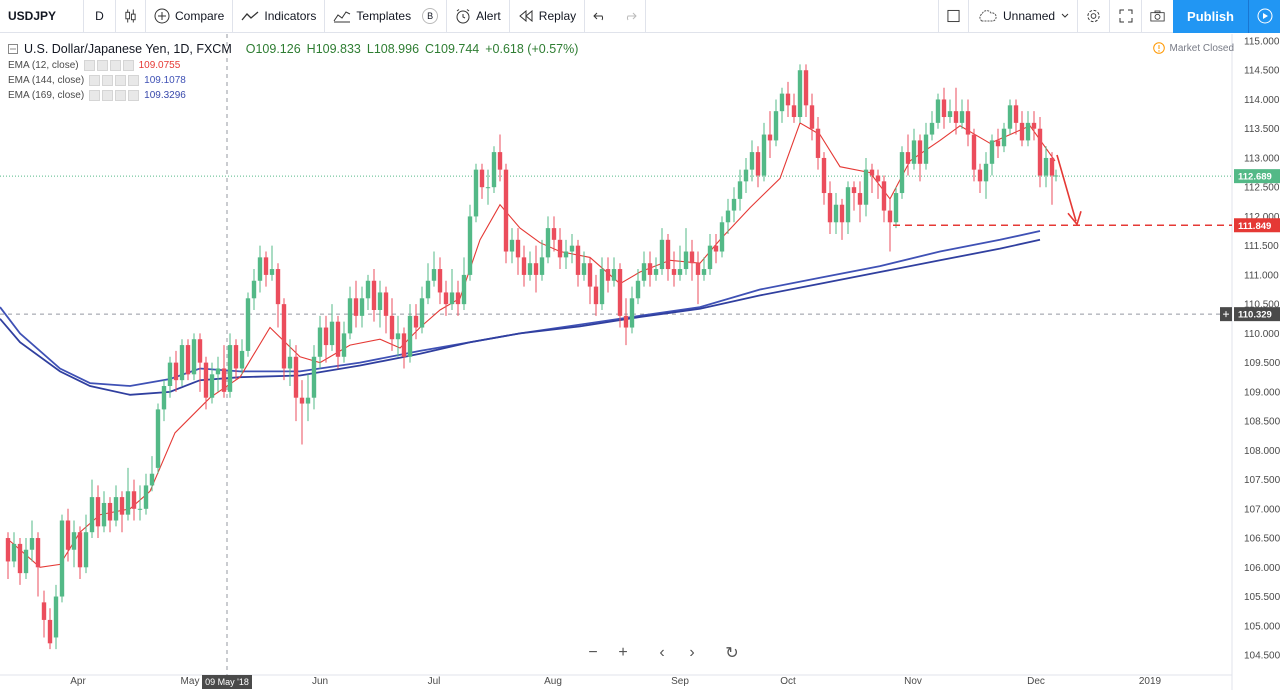 This screenshot has height=690, width=1280. Describe the element at coordinates (953, 16) in the screenshot. I see `fullscreen-select-button` at that location.